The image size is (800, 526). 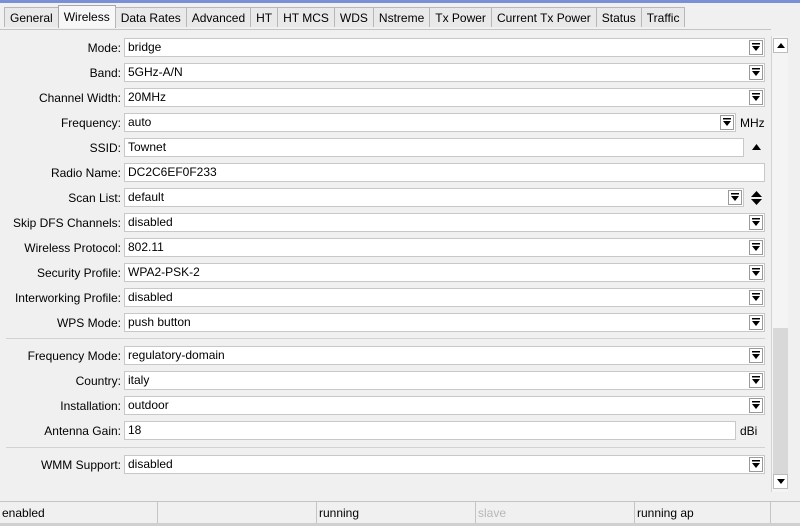 What do you see at coordinates (430, 122) in the screenshot?
I see `frequency-select: auto` at bounding box center [430, 122].